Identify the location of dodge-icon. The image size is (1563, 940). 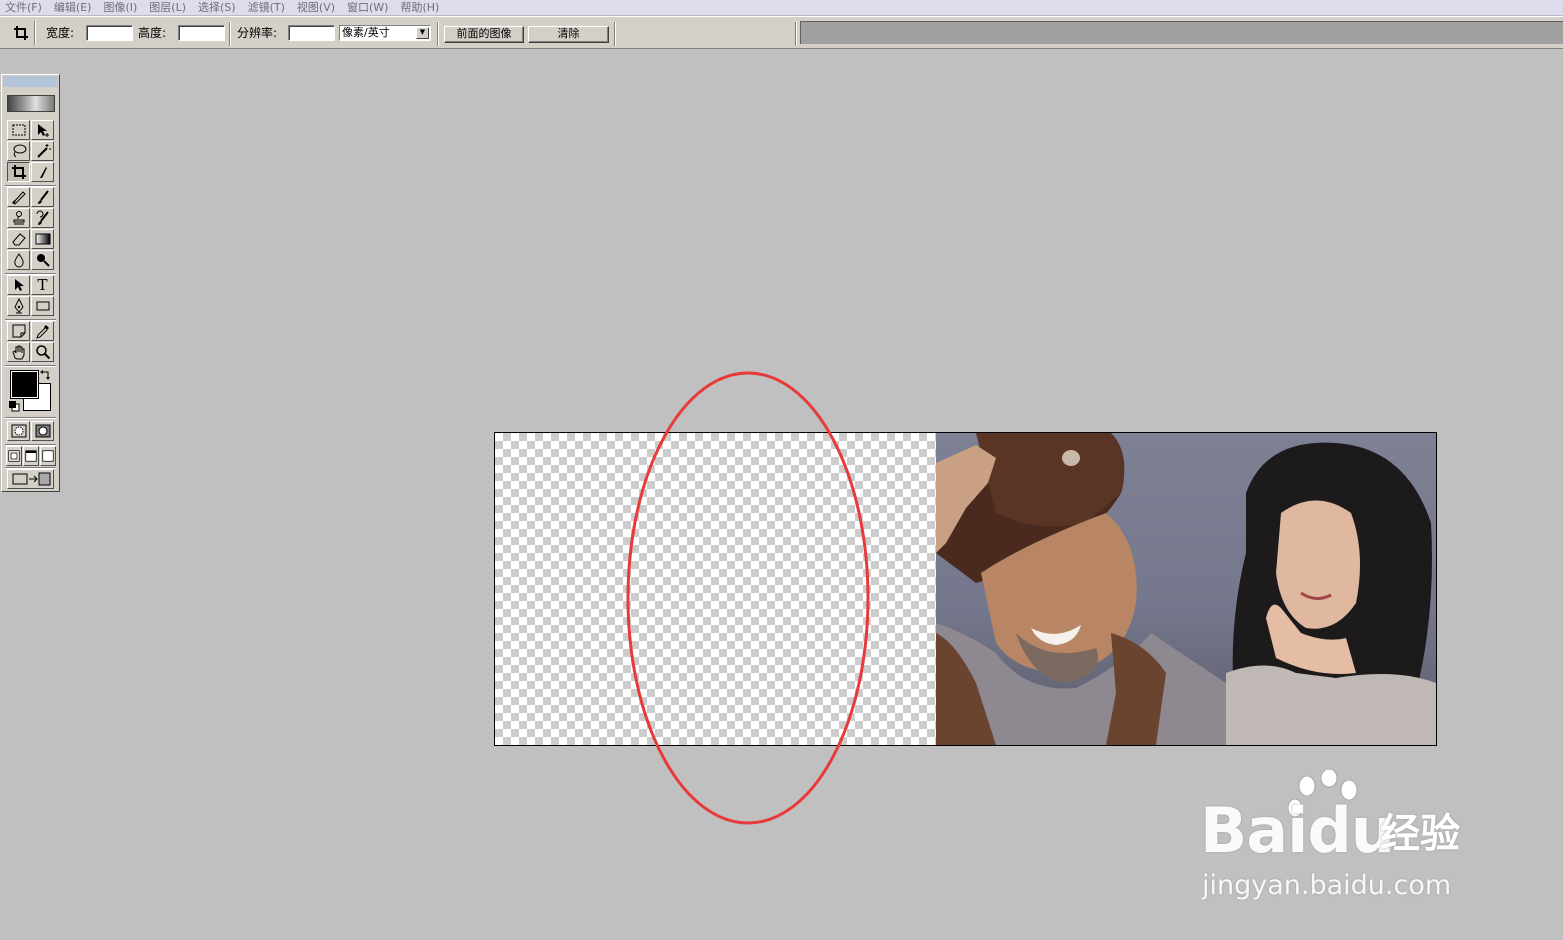
(43, 260).